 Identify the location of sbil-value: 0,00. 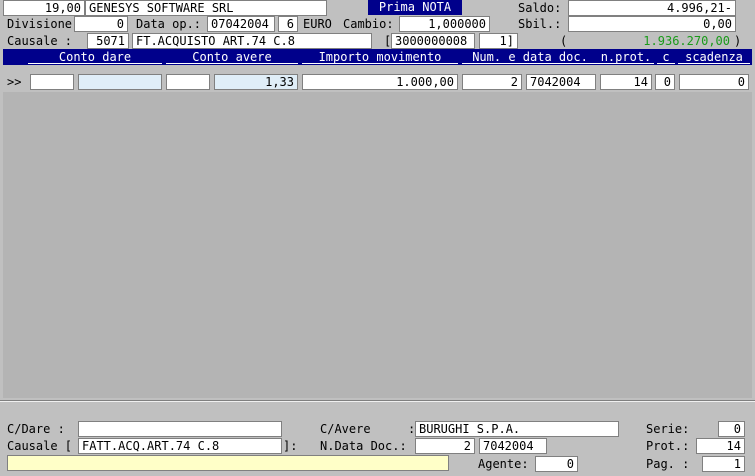
(652, 24).